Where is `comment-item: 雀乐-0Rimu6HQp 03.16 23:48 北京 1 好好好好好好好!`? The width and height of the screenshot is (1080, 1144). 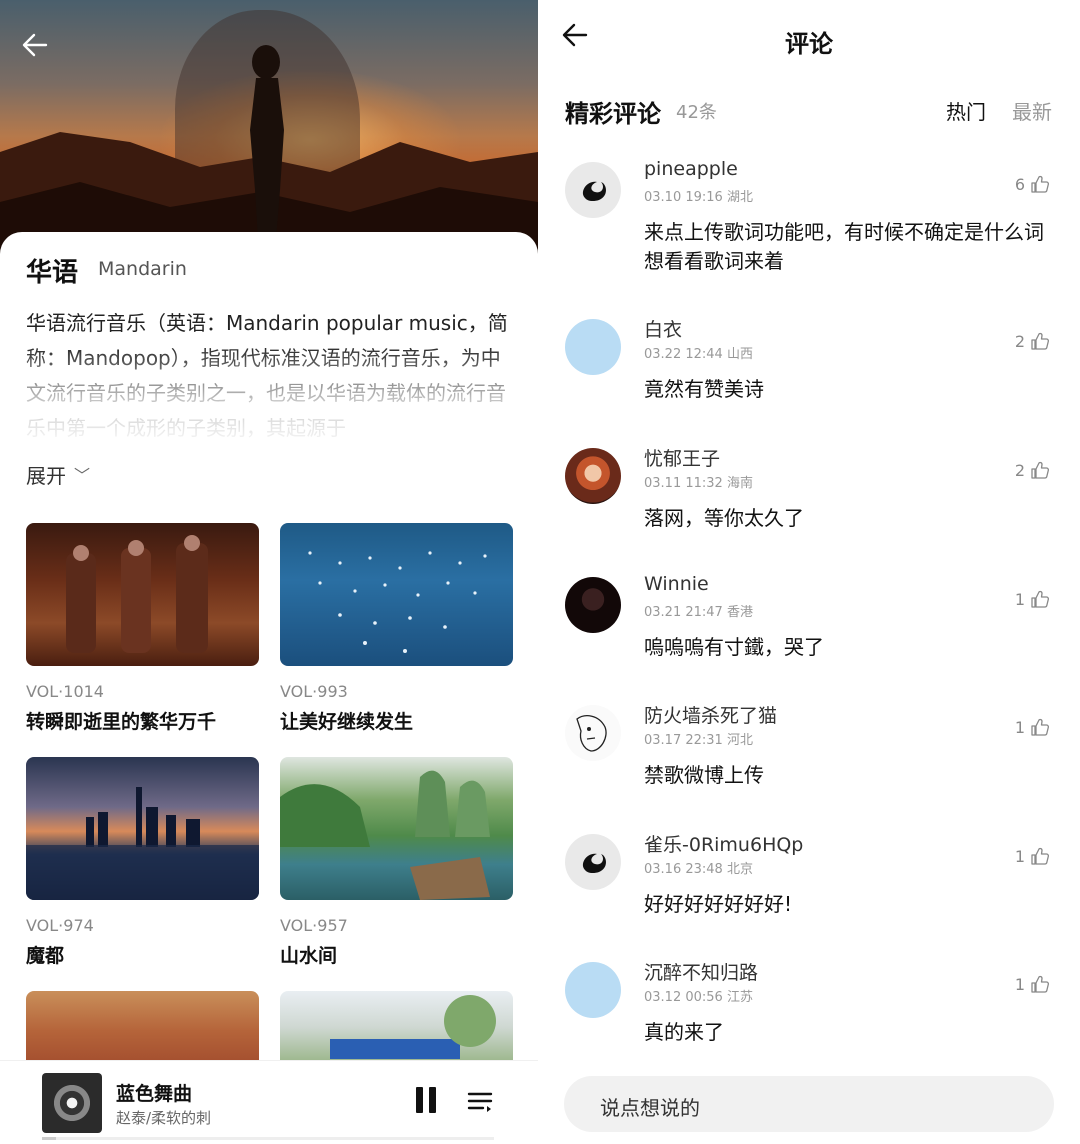 comment-item: 雀乐-0Rimu6HQp 03.16 23:48 北京 1 好好好好好好好! is located at coordinates (809, 884).